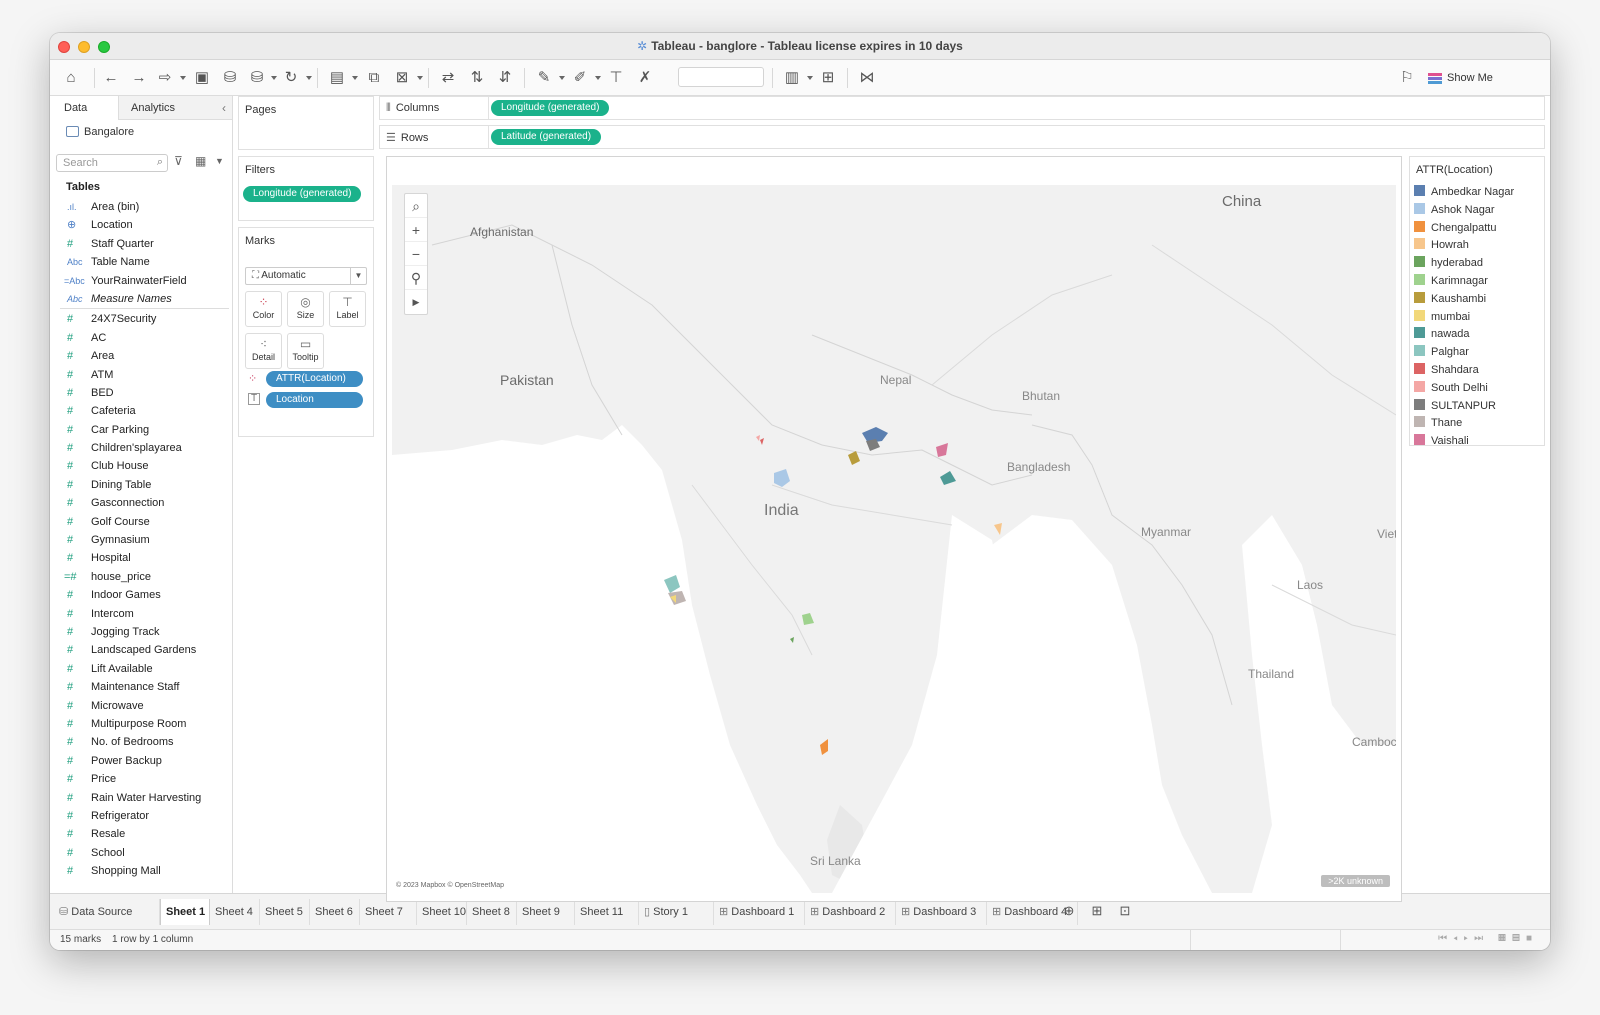 Image resolution: width=1600 pixels, height=1015 pixels. I want to click on save-icon: ▣, so click(202, 78).